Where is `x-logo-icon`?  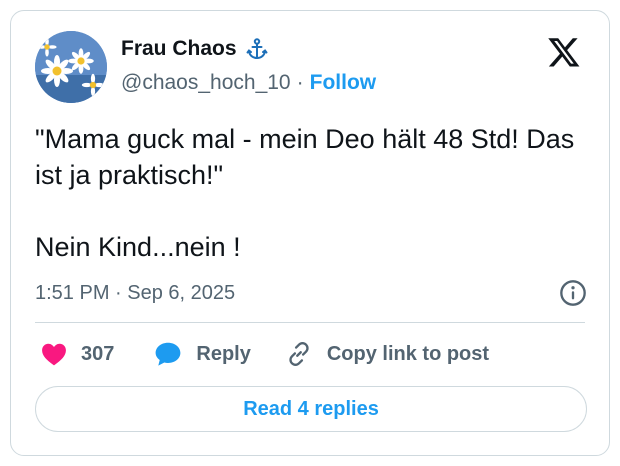
x-logo-icon is located at coordinates (564, 52).